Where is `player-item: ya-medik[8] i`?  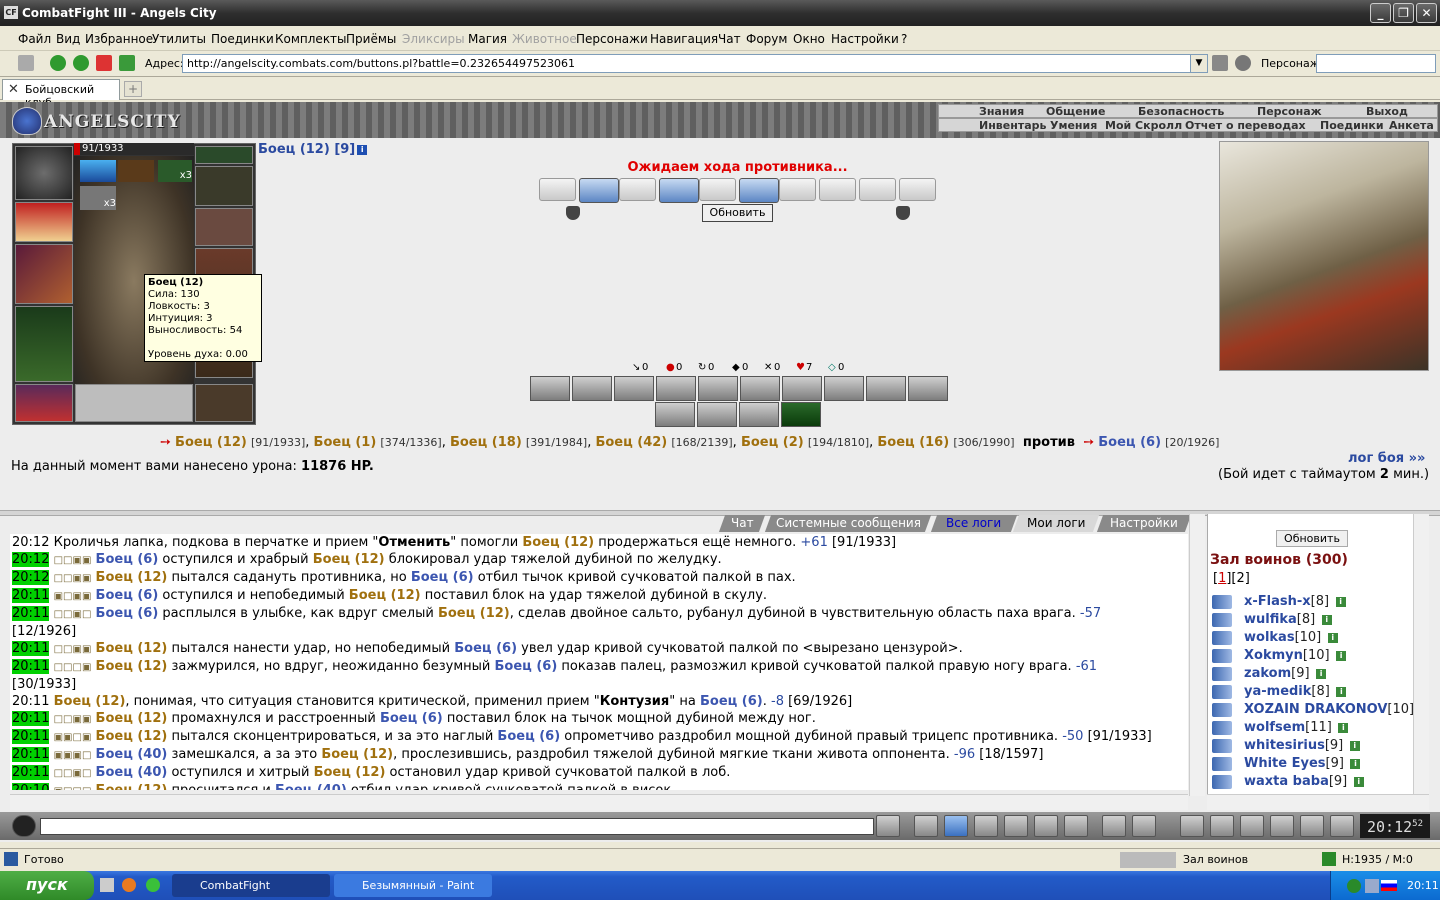 player-item: ya-medik[8] i is located at coordinates (1320, 693).